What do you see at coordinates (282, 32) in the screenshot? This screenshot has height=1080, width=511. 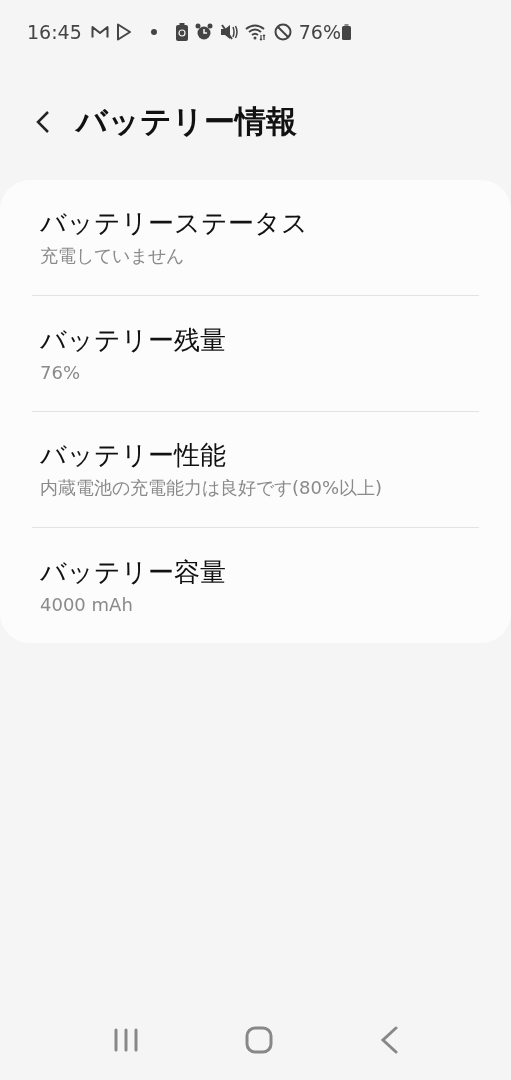 I see `do-not-disturb-icon` at bounding box center [282, 32].